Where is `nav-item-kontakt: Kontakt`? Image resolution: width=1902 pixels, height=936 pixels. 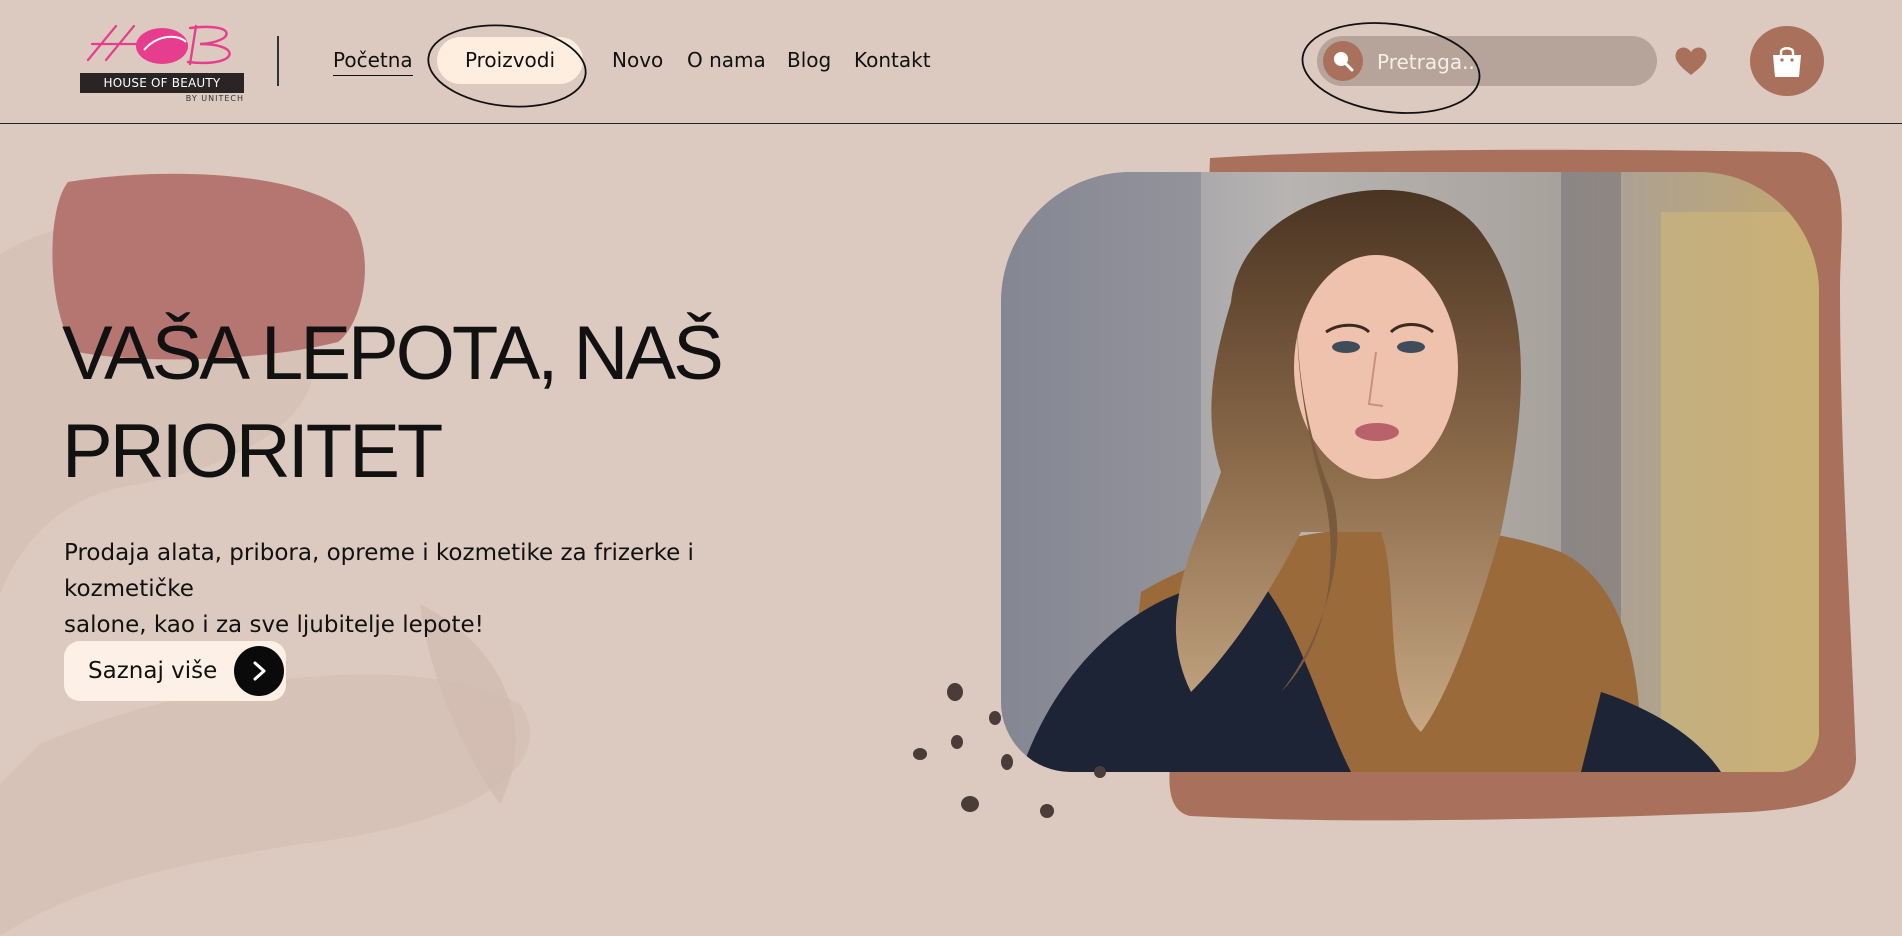
nav-item-kontakt: Kontakt is located at coordinates (892, 60).